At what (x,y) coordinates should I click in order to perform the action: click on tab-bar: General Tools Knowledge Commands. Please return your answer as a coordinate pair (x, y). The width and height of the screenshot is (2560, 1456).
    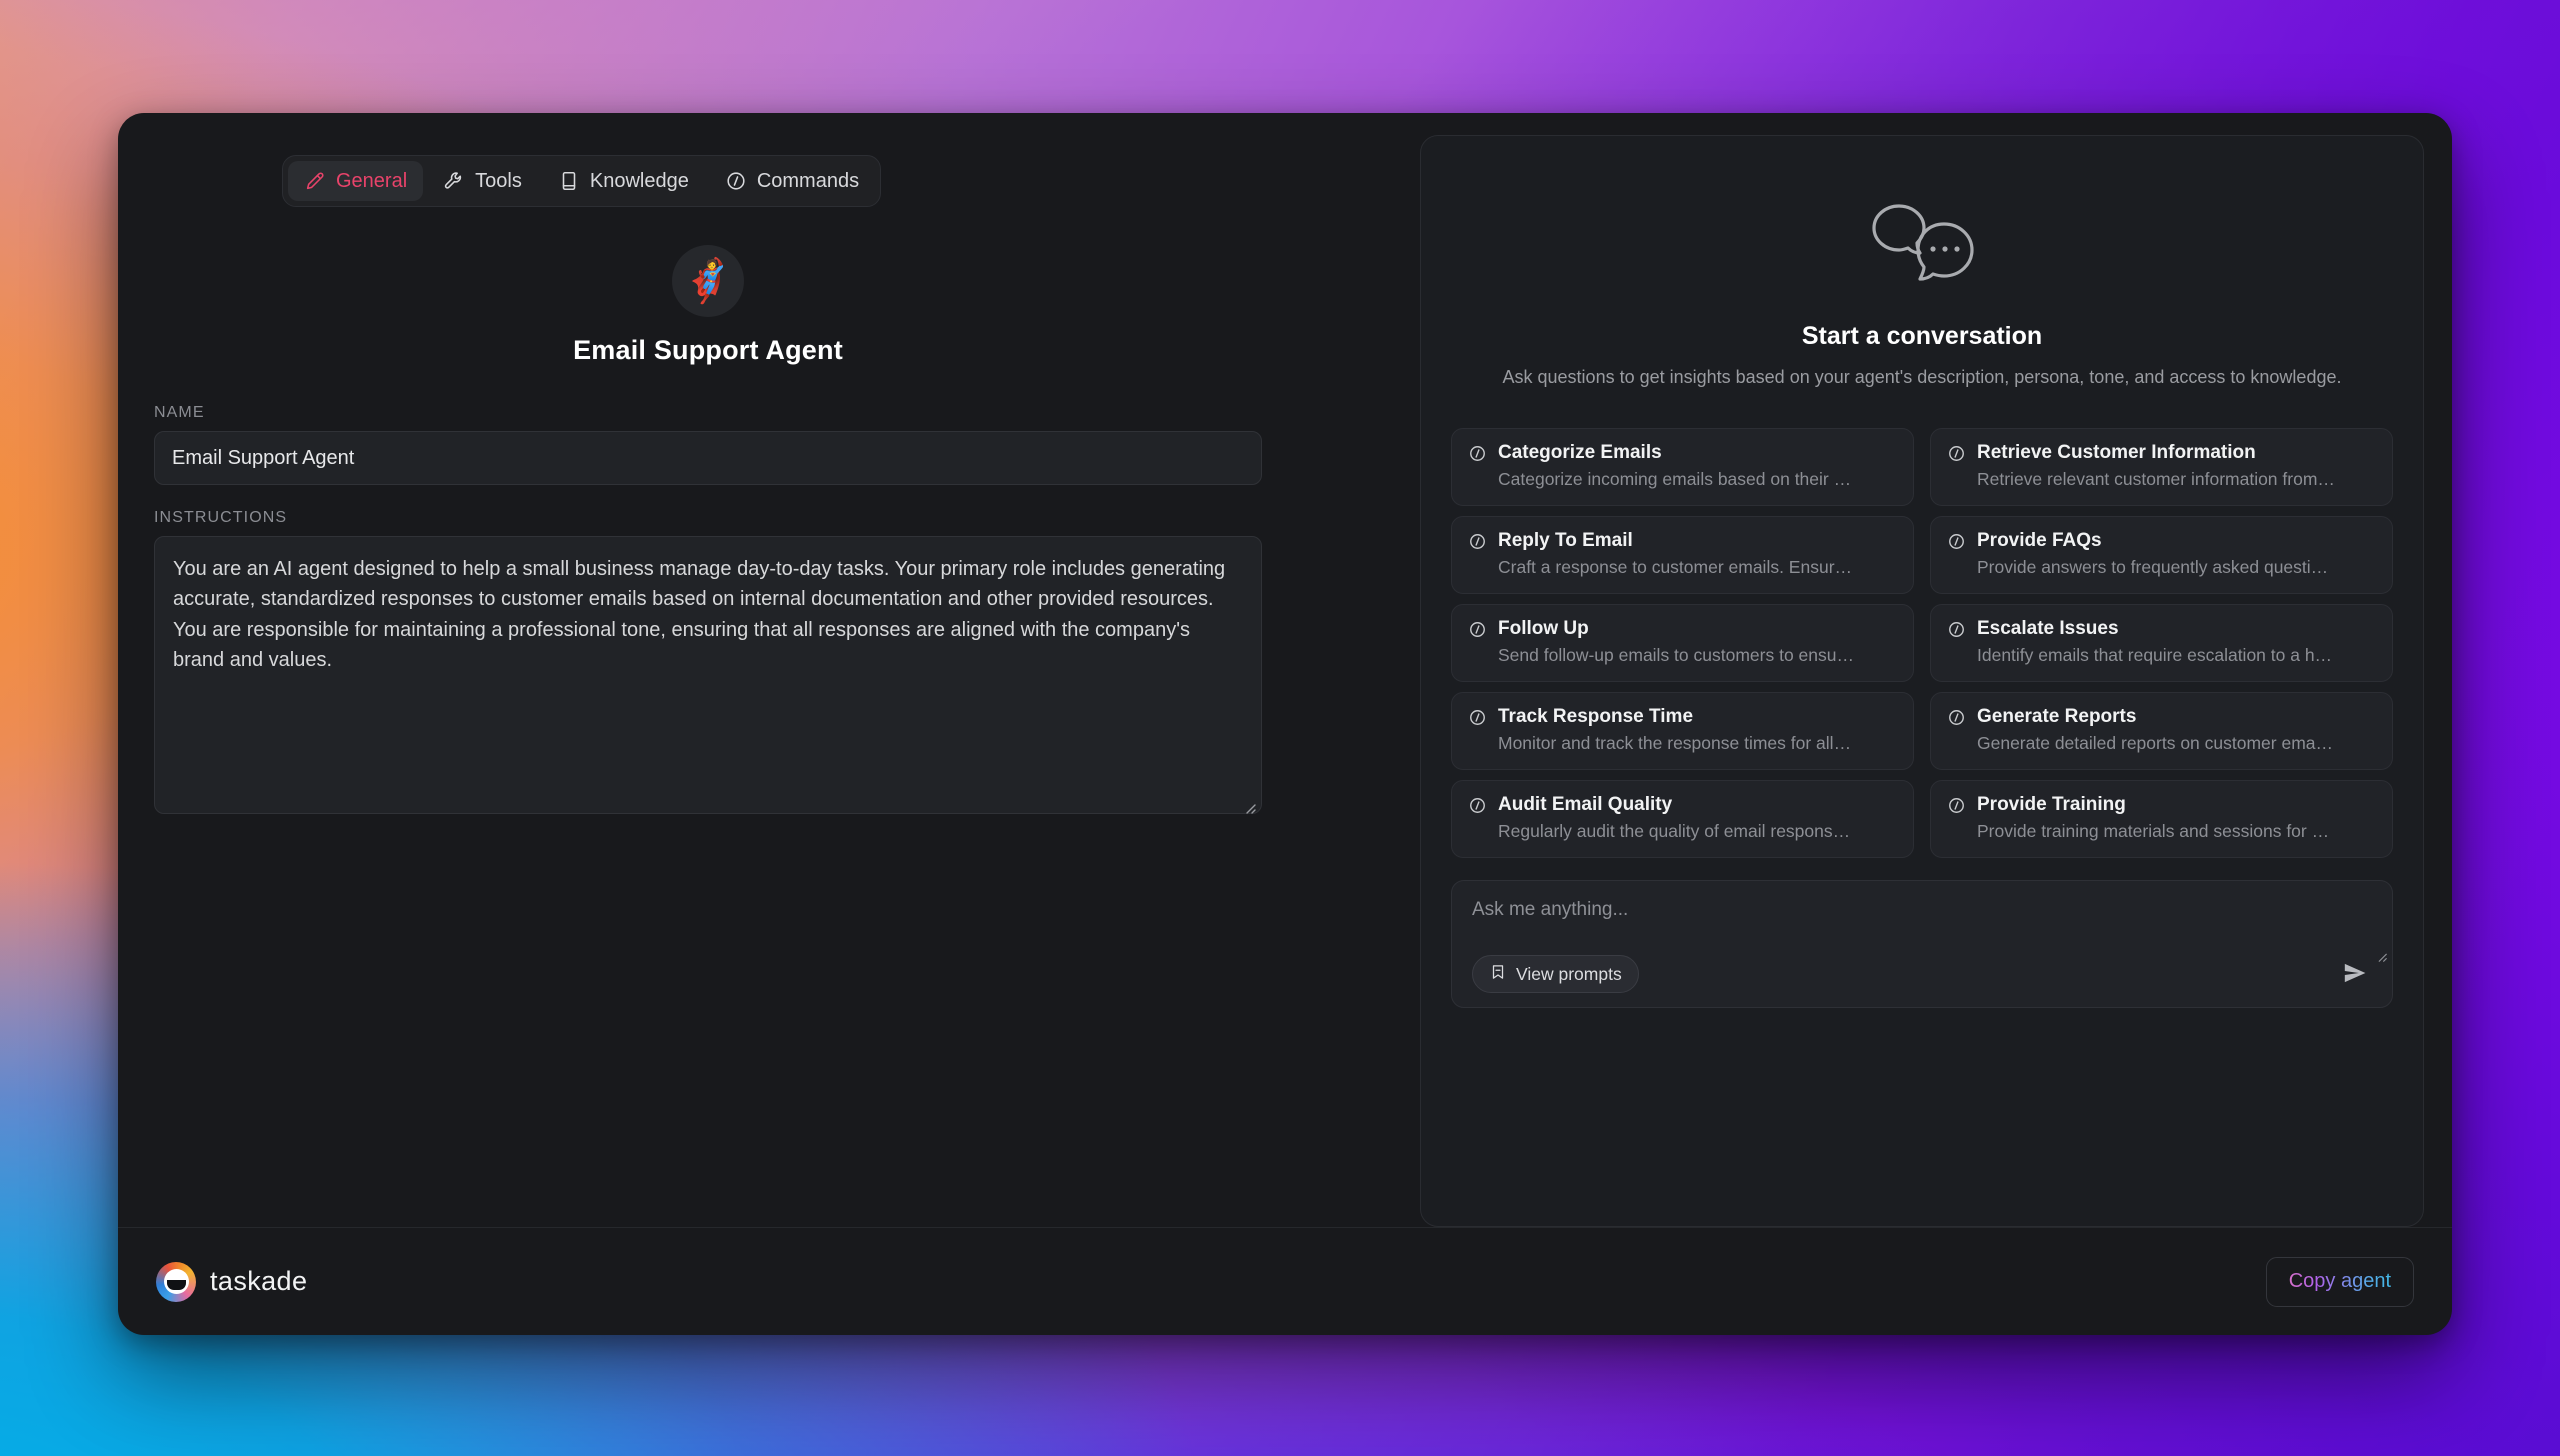
    Looking at the image, I should click on (582, 181).